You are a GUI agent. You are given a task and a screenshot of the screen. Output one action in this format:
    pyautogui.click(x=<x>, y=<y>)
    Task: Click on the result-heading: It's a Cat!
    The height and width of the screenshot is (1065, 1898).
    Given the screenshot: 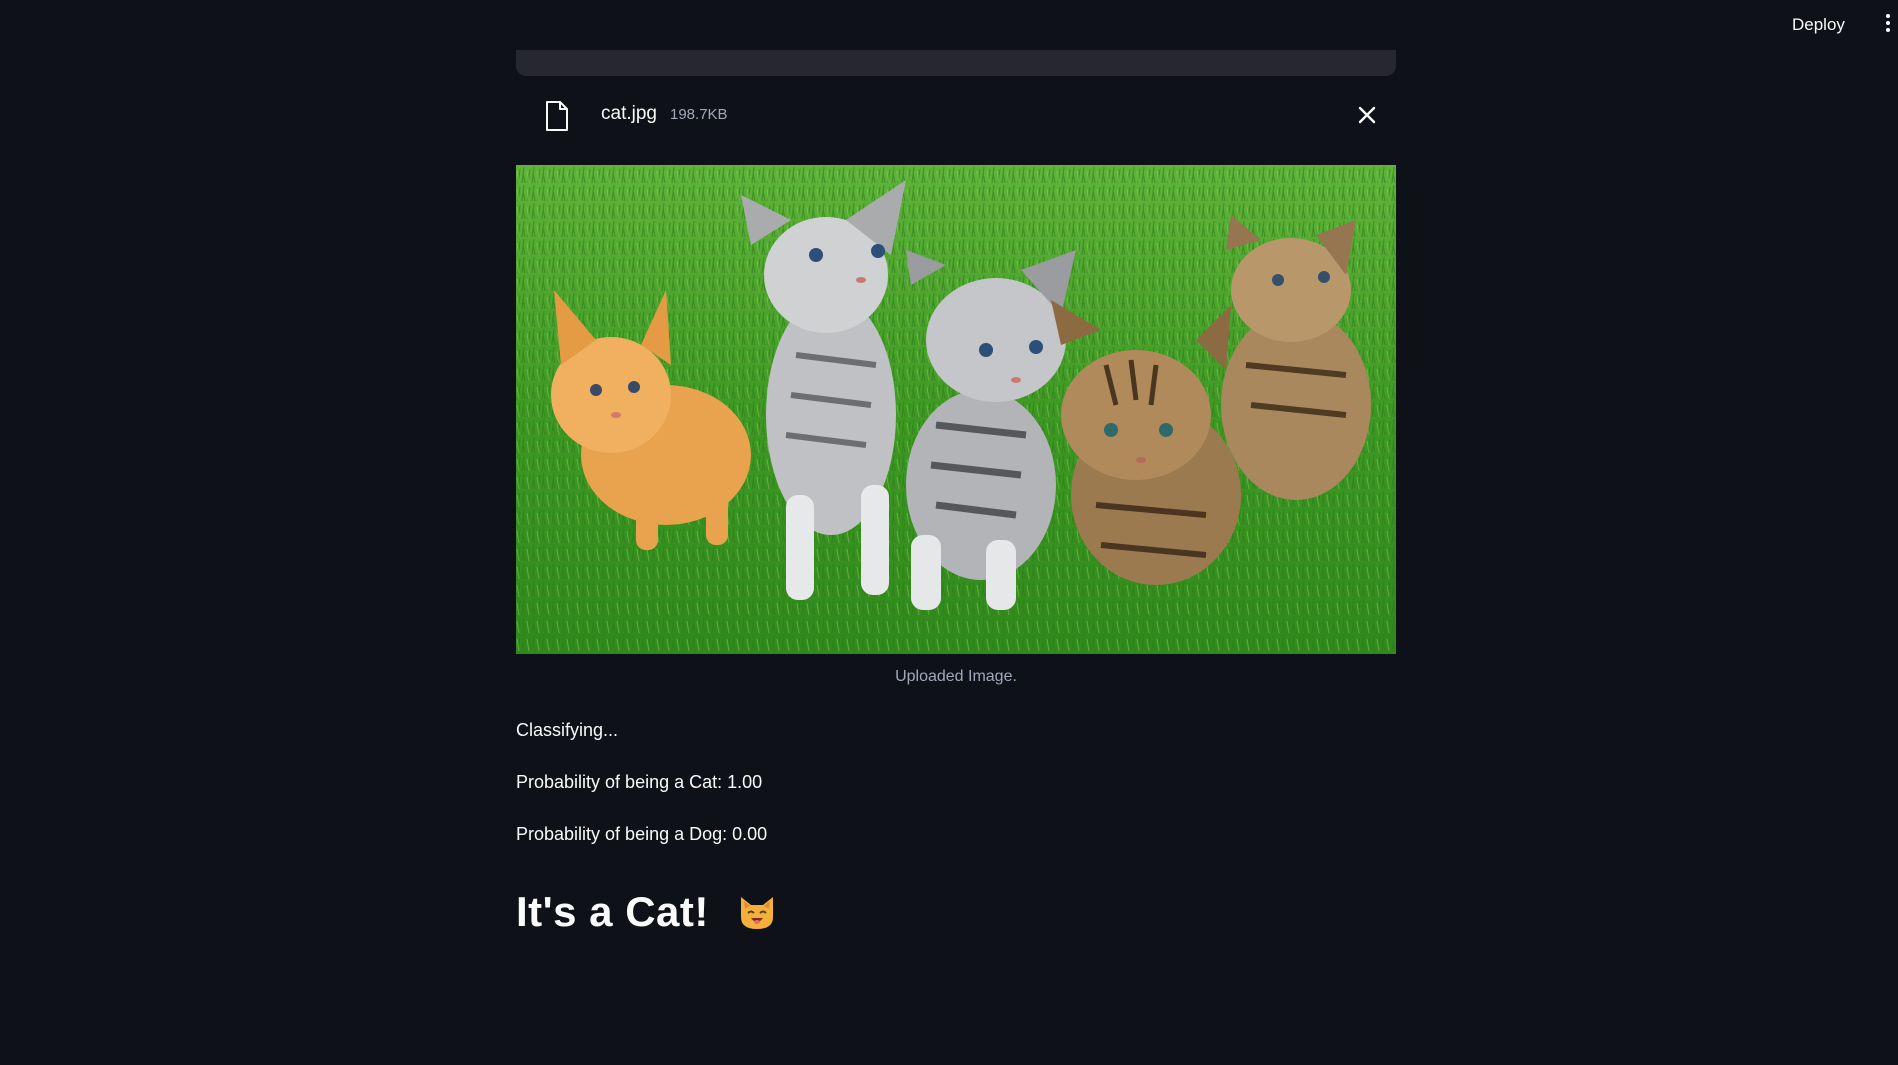 What is the action you would take?
    pyautogui.click(x=647, y=912)
    